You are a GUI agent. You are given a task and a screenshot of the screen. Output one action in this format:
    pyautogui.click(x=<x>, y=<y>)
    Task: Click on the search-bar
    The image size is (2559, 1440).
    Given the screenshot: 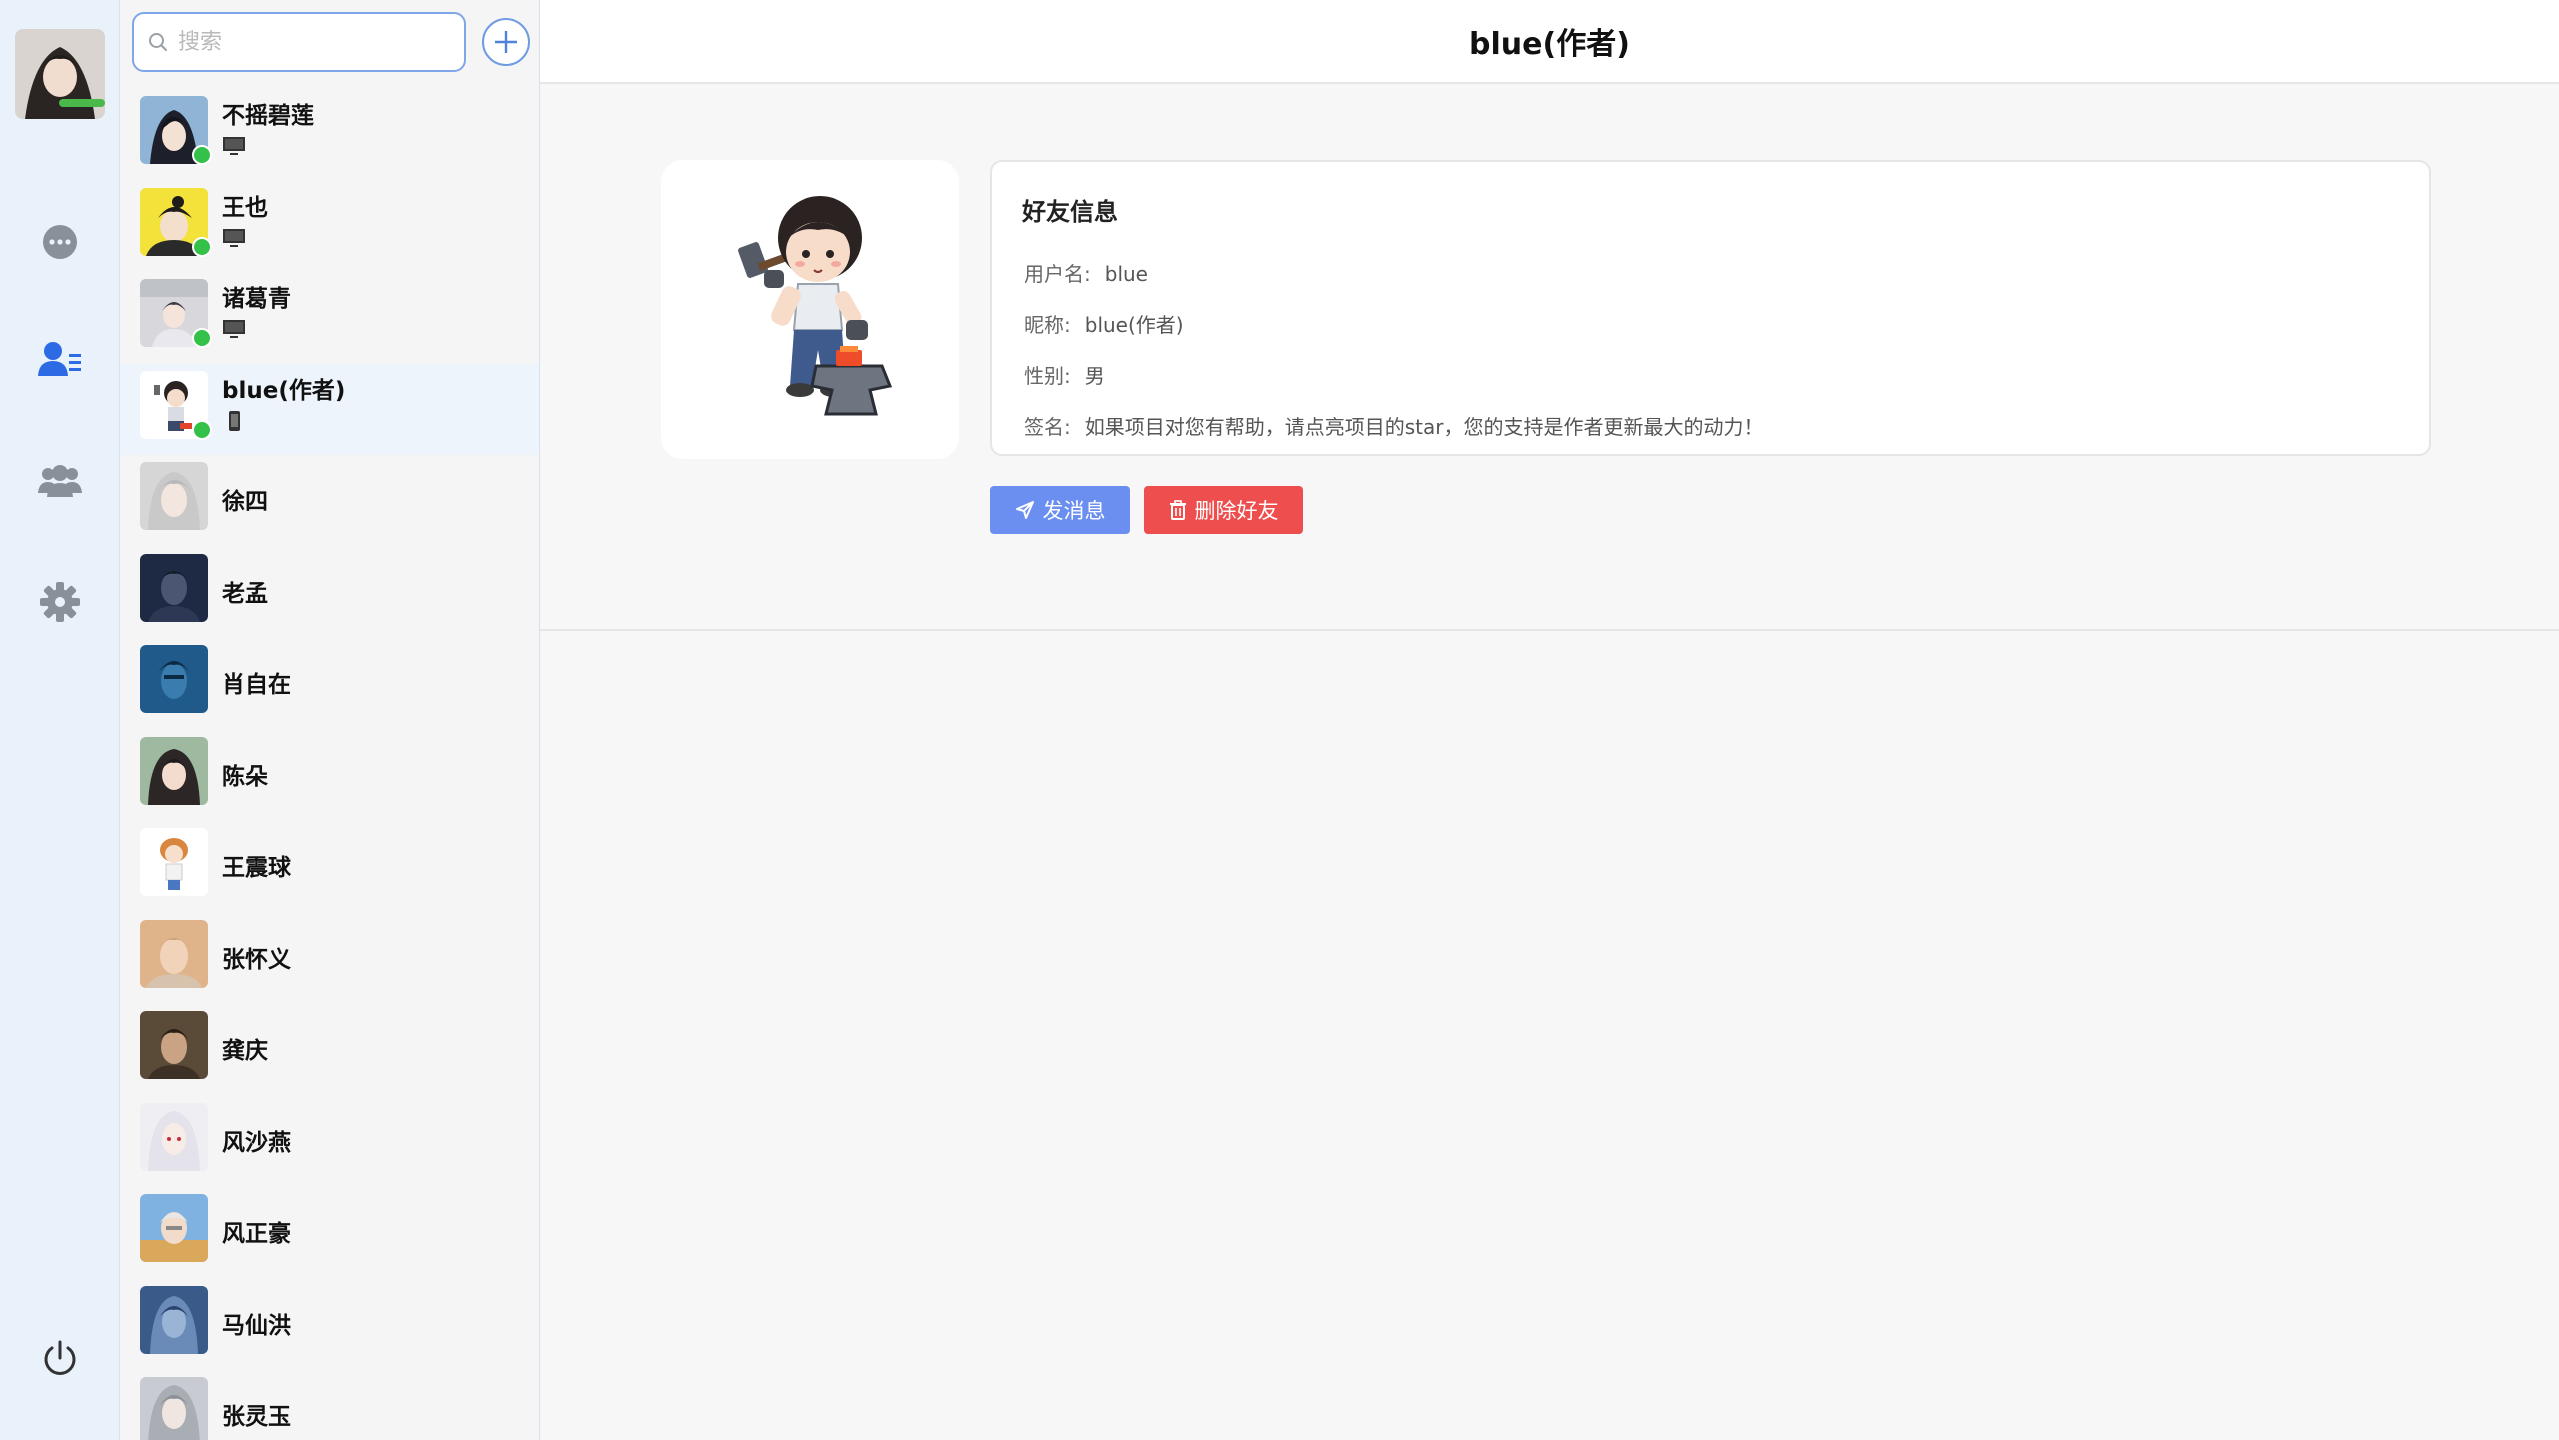 What is the action you would take?
    pyautogui.click(x=335, y=42)
    